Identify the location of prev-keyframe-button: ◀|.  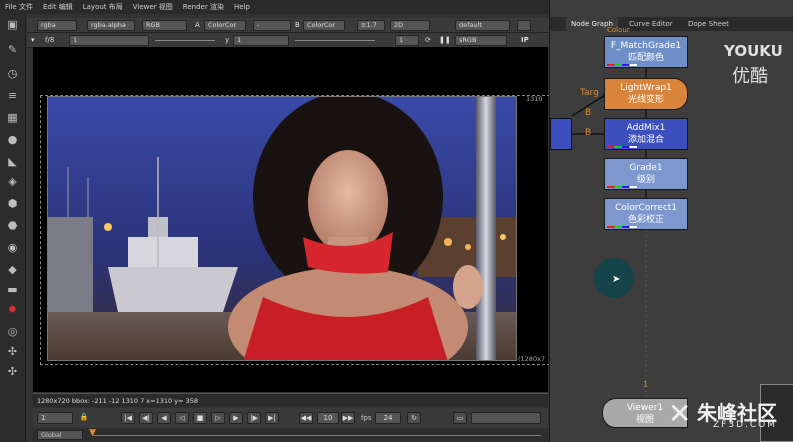
(146, 418).